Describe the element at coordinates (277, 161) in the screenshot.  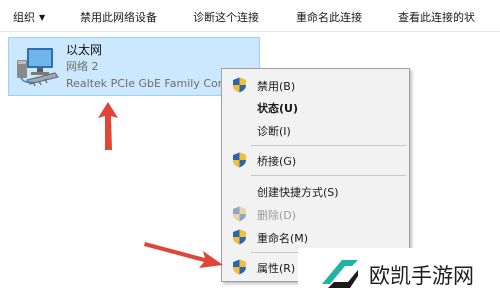
I see `menu-item-label: 桥接(G)` at that location.